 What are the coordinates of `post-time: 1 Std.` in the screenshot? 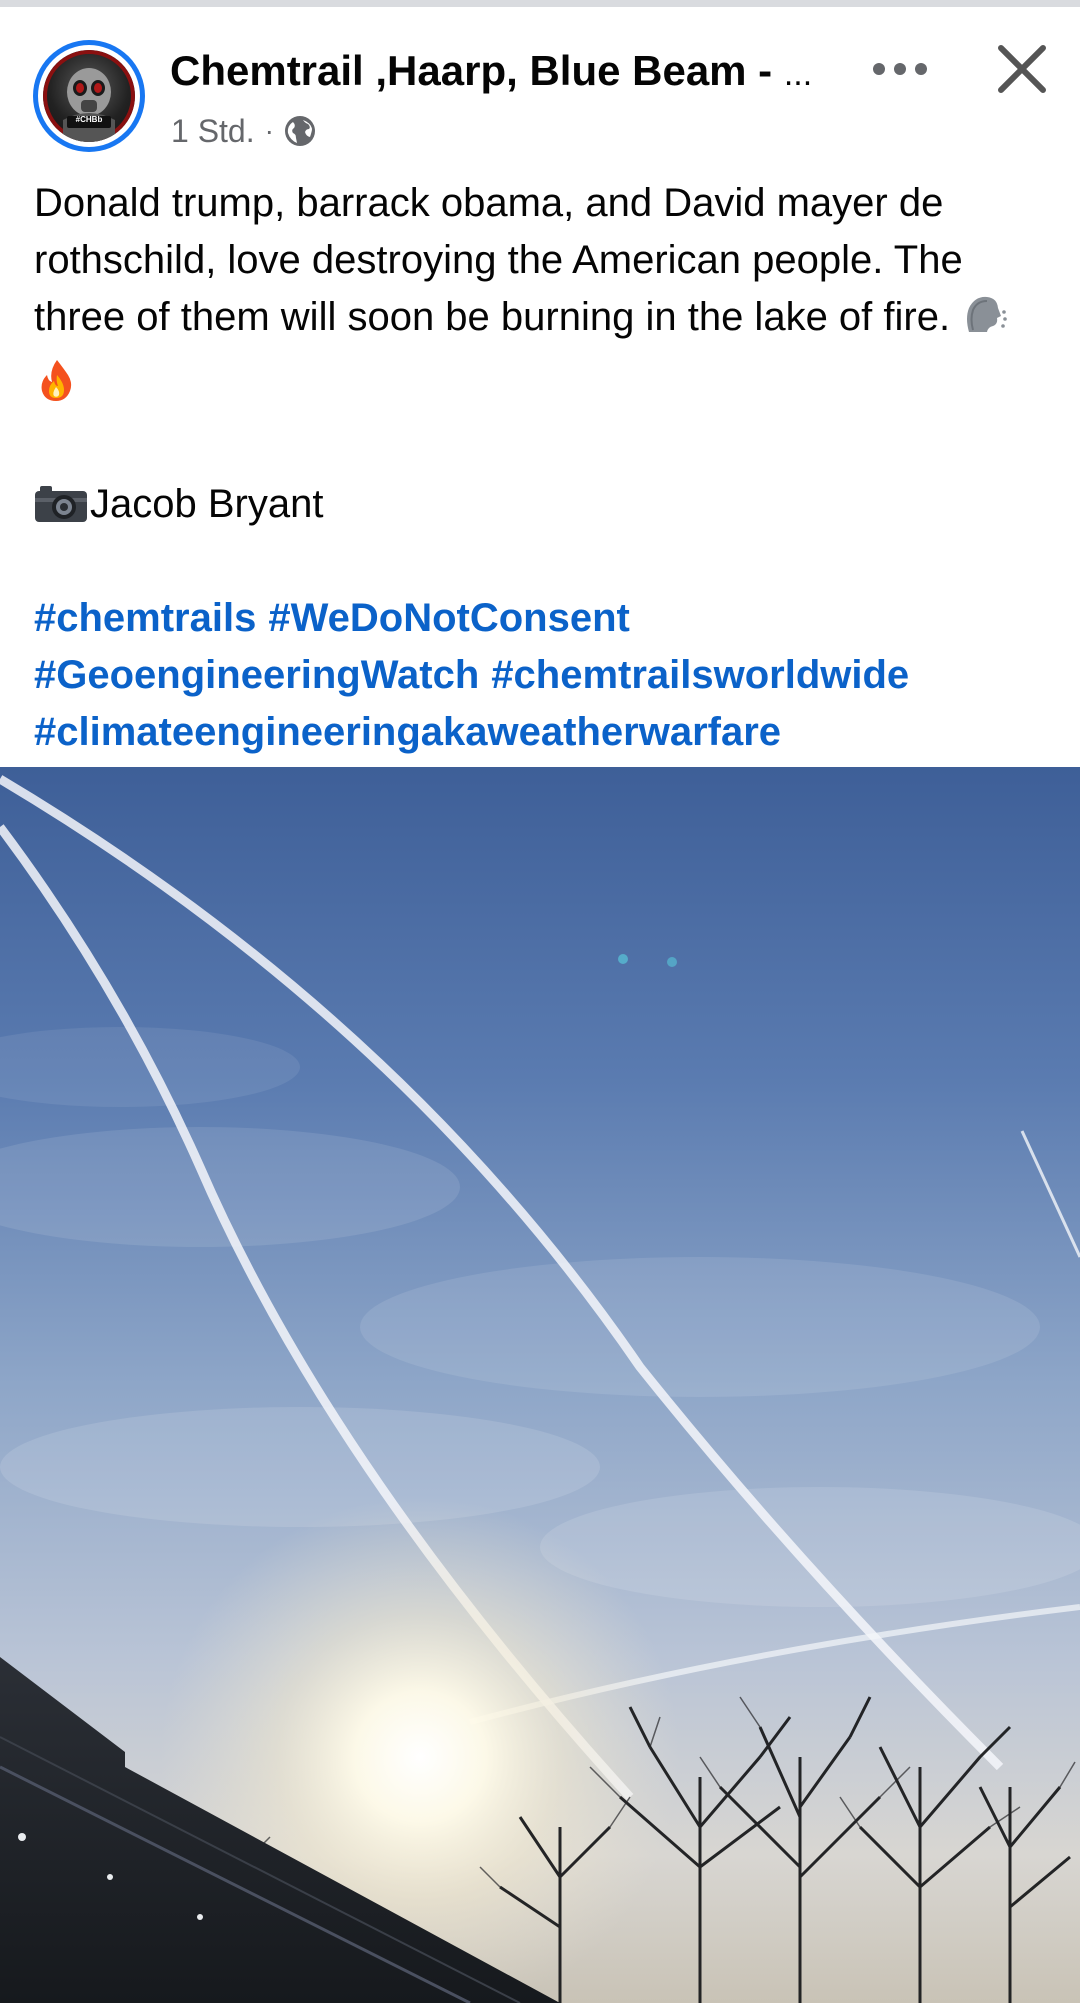 It's located at (213, 131).